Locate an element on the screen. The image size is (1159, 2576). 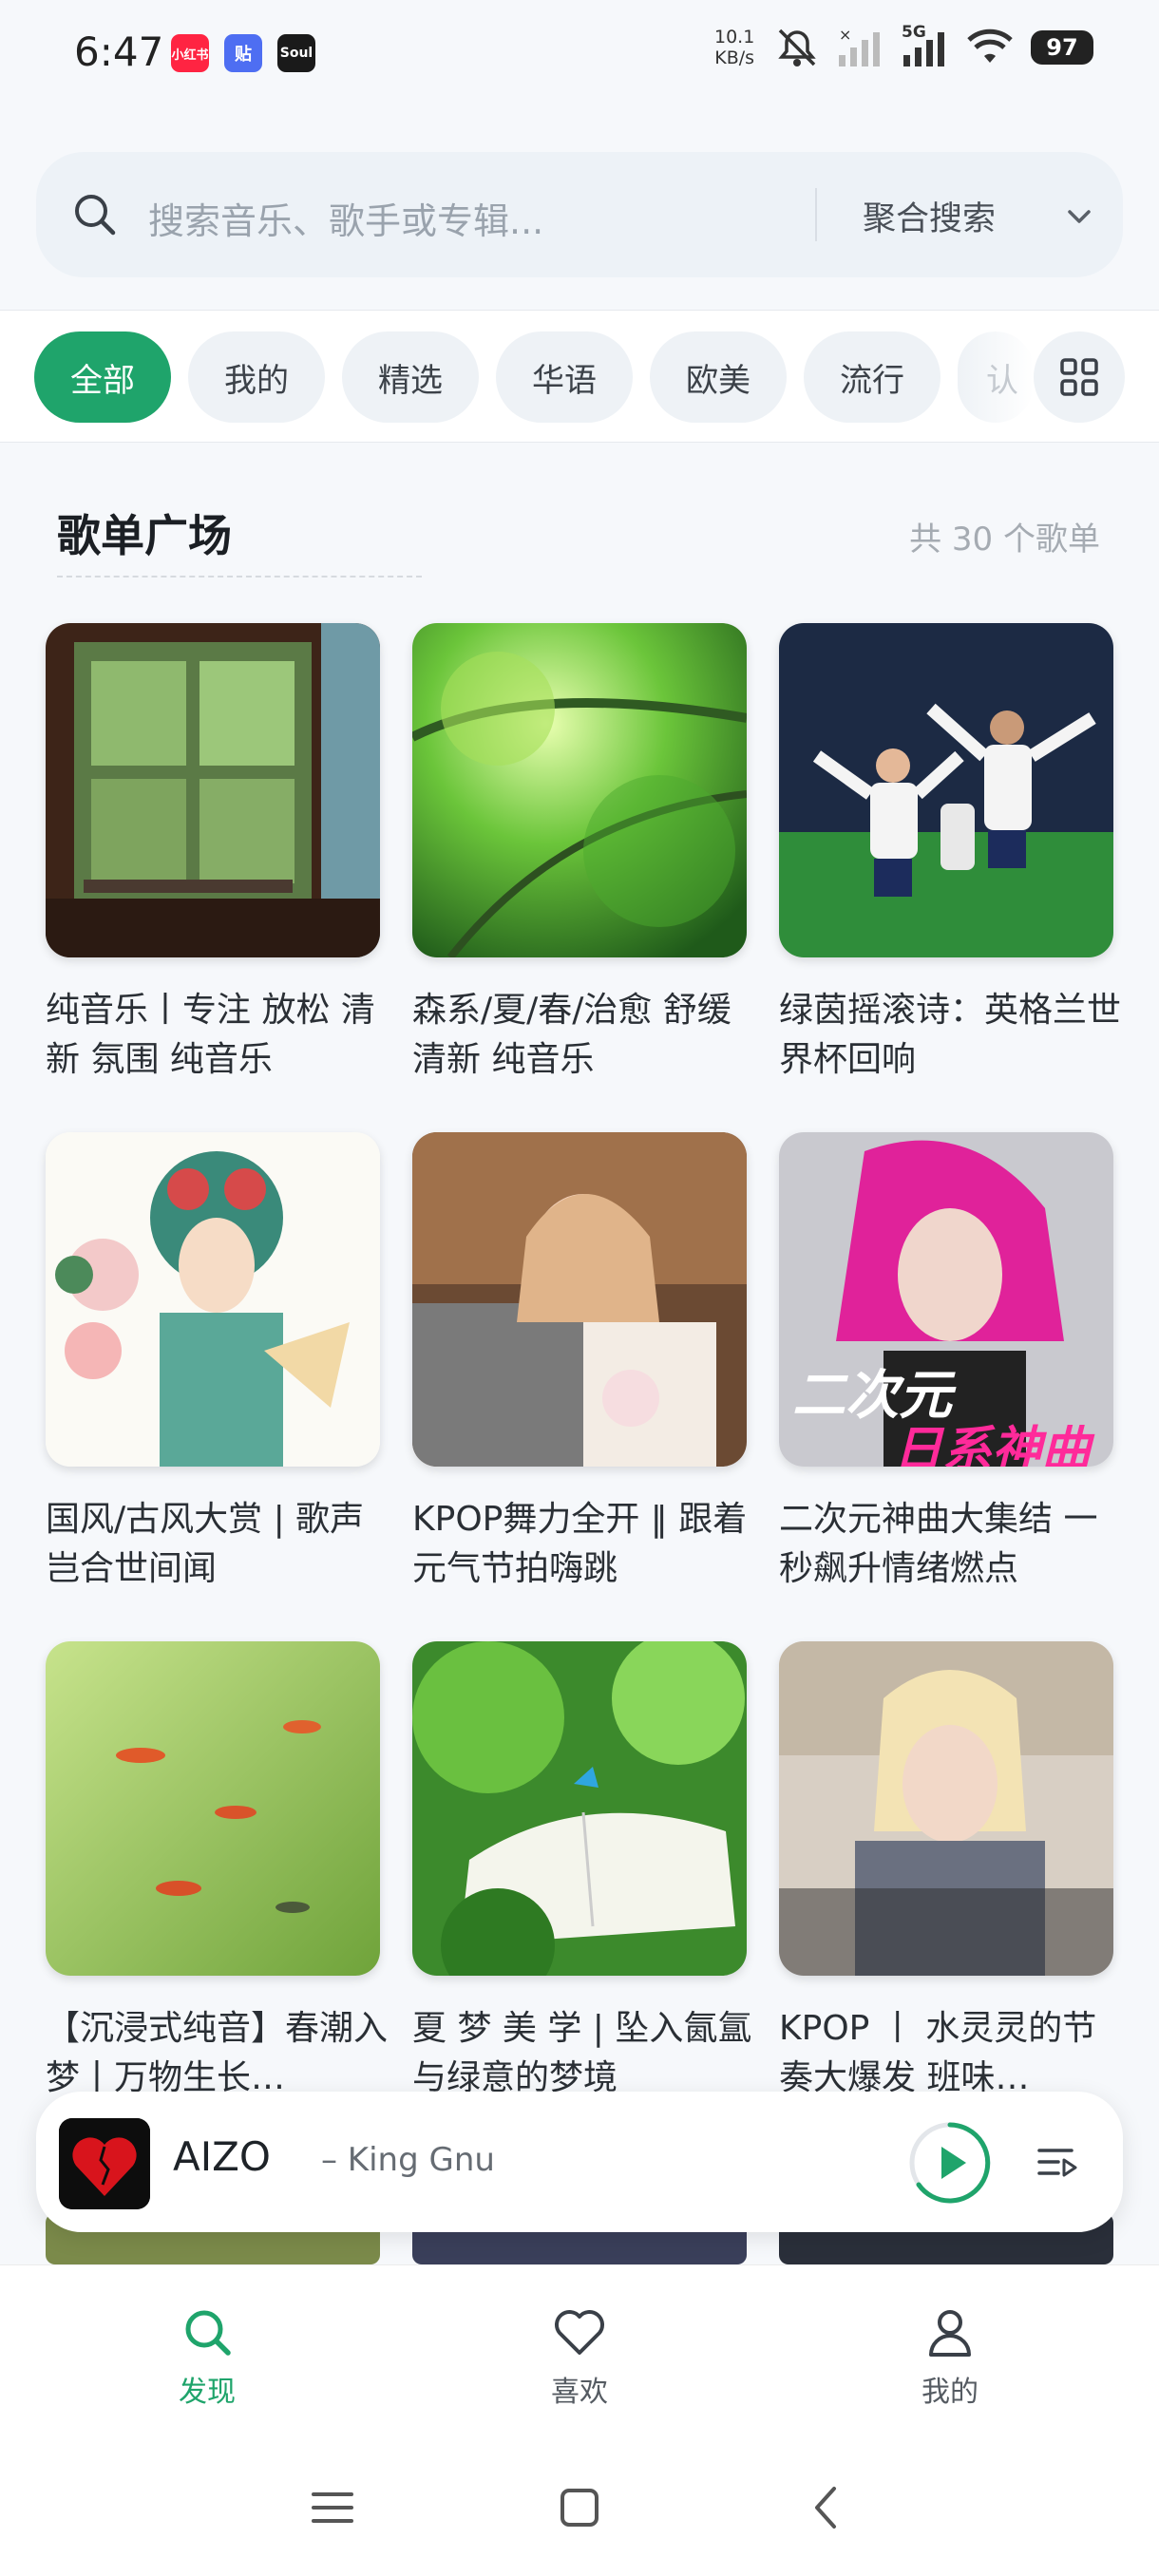
playlist-cover: 二次元 日系神曲 is located at coordinates (946, 1299).